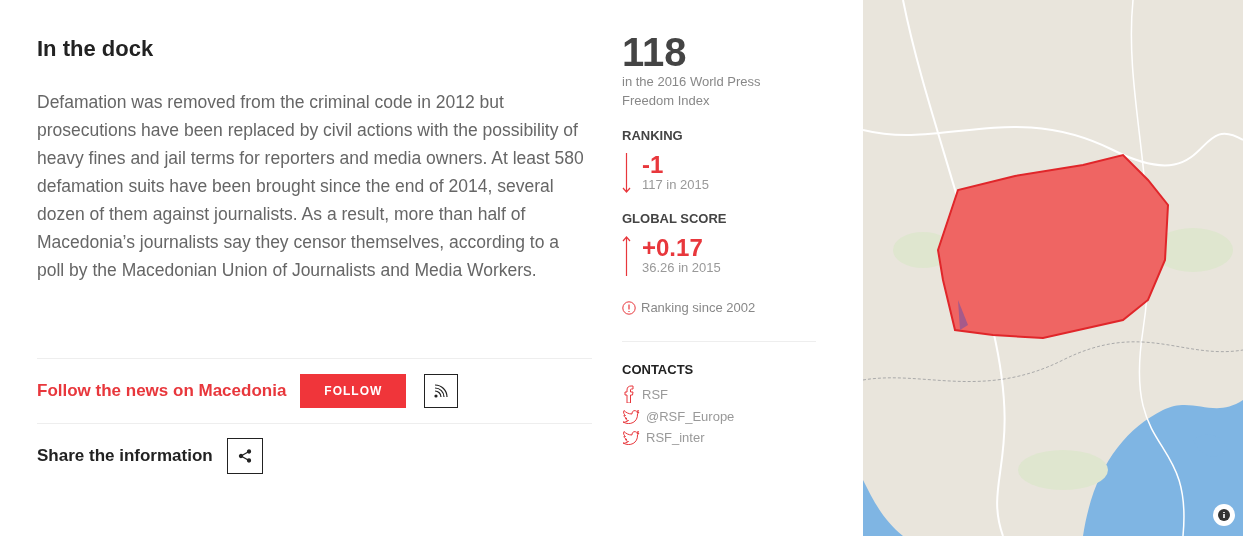 Image resolution: width=1243 pixels, height=536 pixels. I want to click on rss-button, so click(441, 391).